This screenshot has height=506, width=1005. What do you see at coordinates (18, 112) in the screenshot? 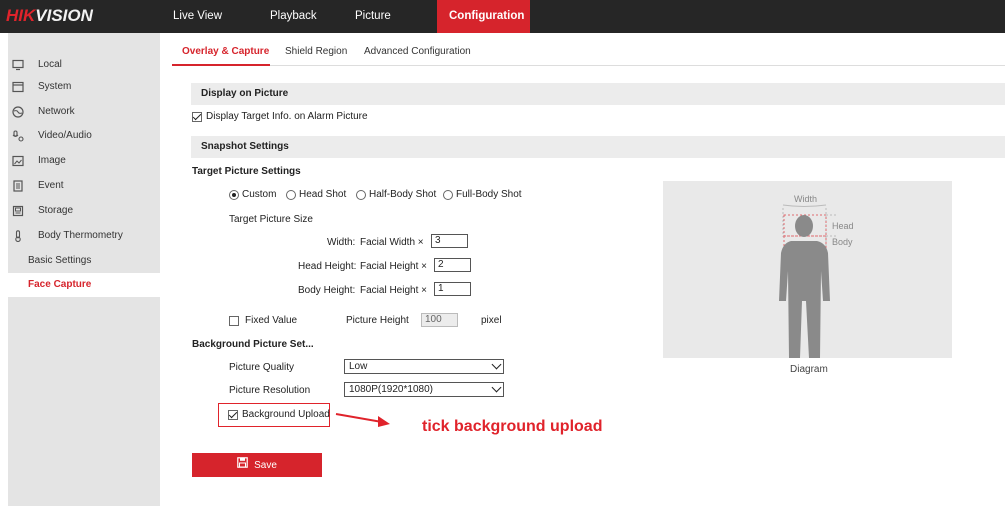
I see `globe-icon` at bounding box center [18, 112].